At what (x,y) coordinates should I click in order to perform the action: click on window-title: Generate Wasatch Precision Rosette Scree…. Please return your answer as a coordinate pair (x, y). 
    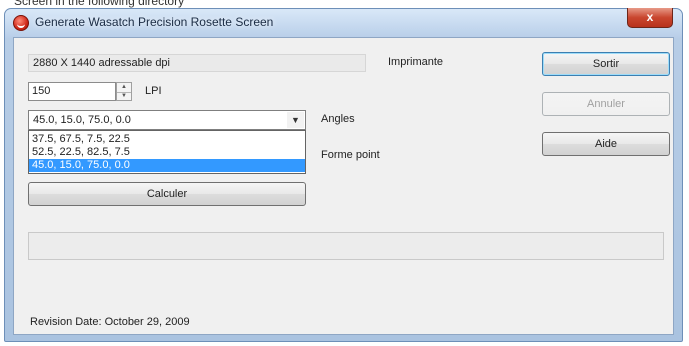
    Looking at the image, I should click on (154, 22).